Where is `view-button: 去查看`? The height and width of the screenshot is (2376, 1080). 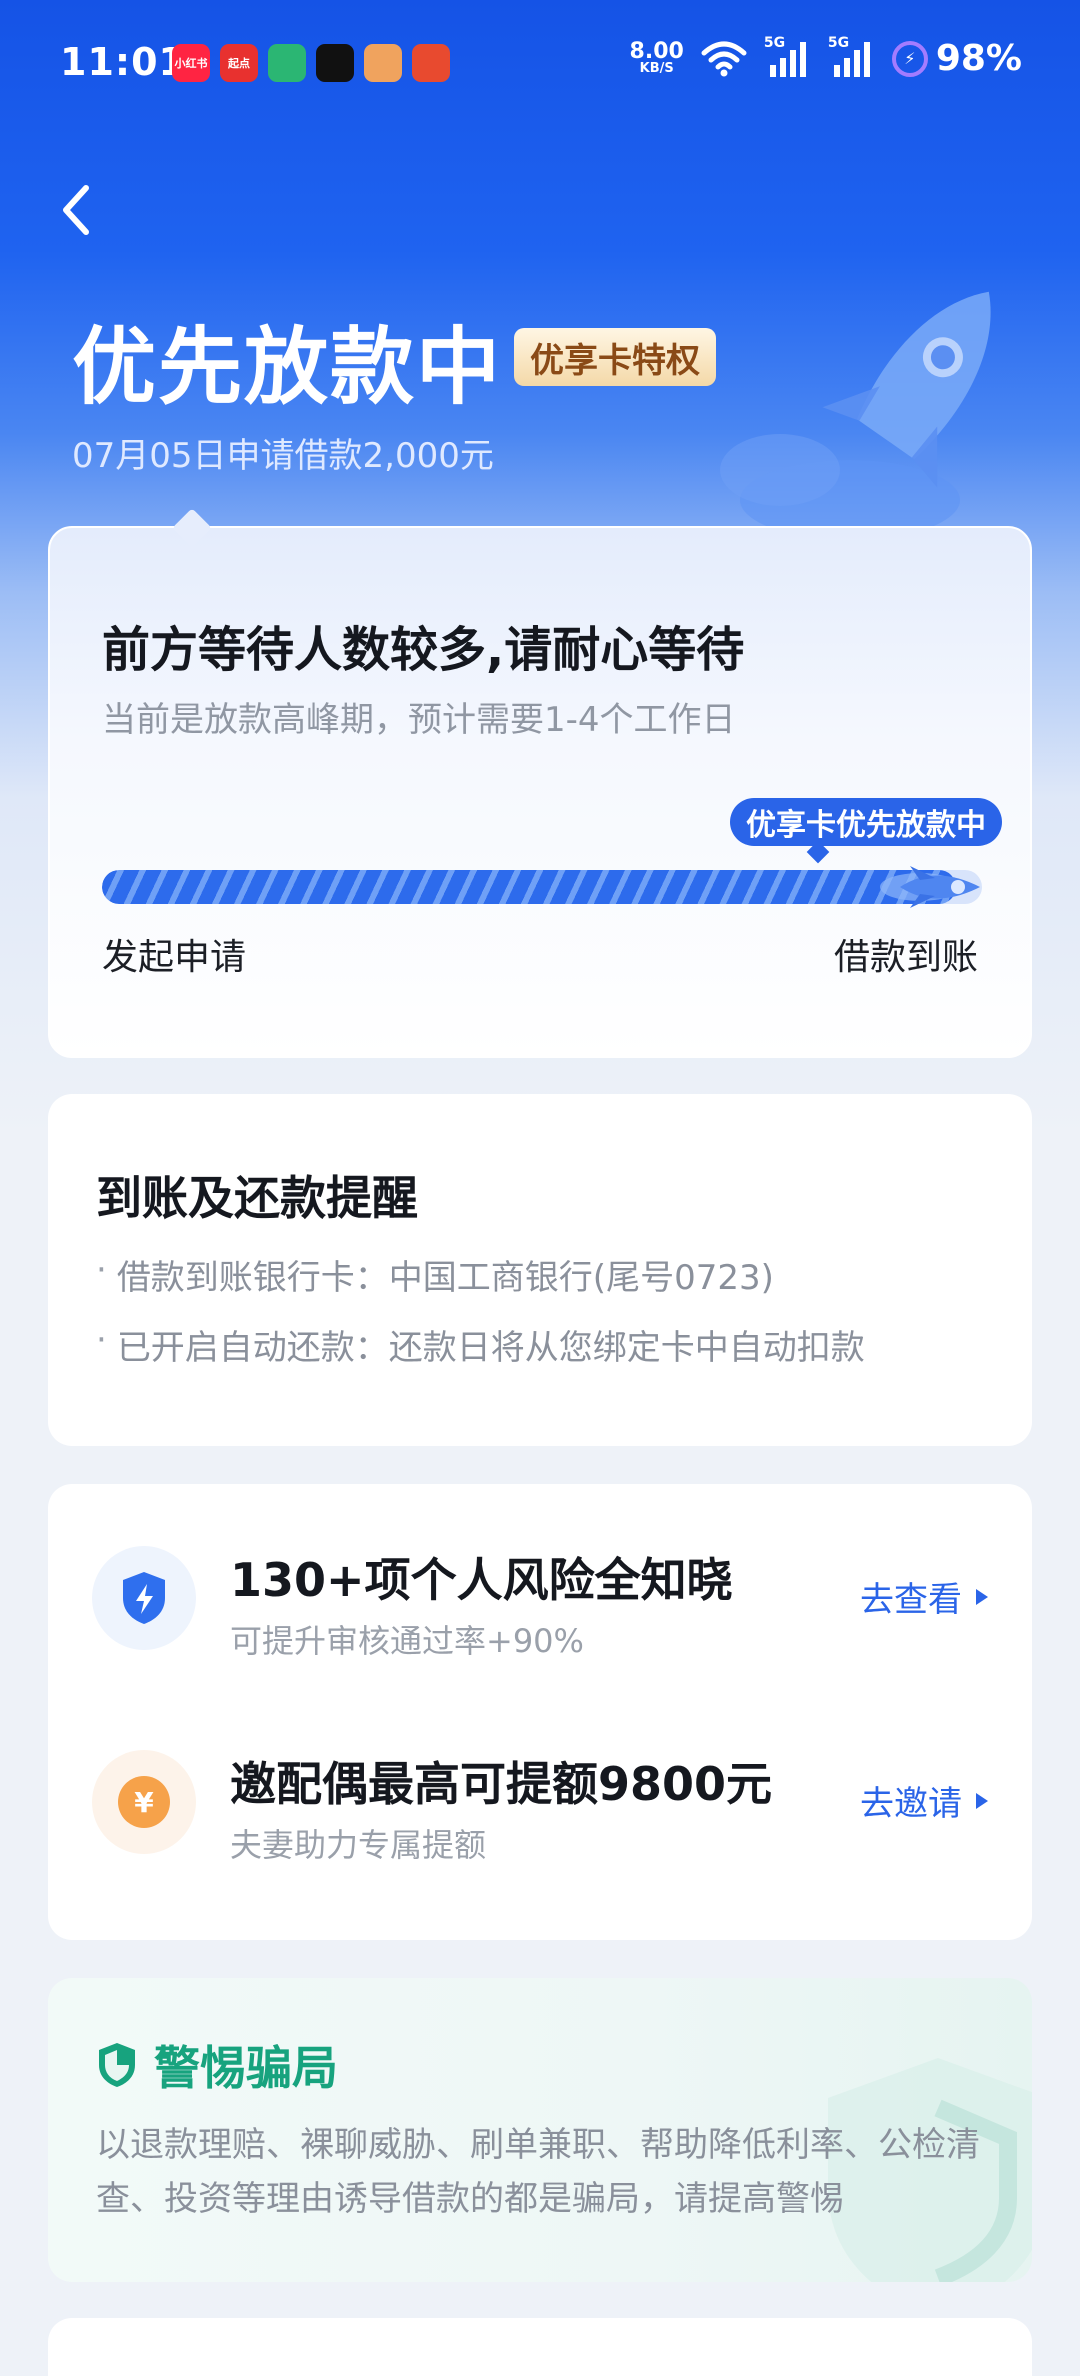
view-button: 去查看 is located at coordinates (924, 1596).